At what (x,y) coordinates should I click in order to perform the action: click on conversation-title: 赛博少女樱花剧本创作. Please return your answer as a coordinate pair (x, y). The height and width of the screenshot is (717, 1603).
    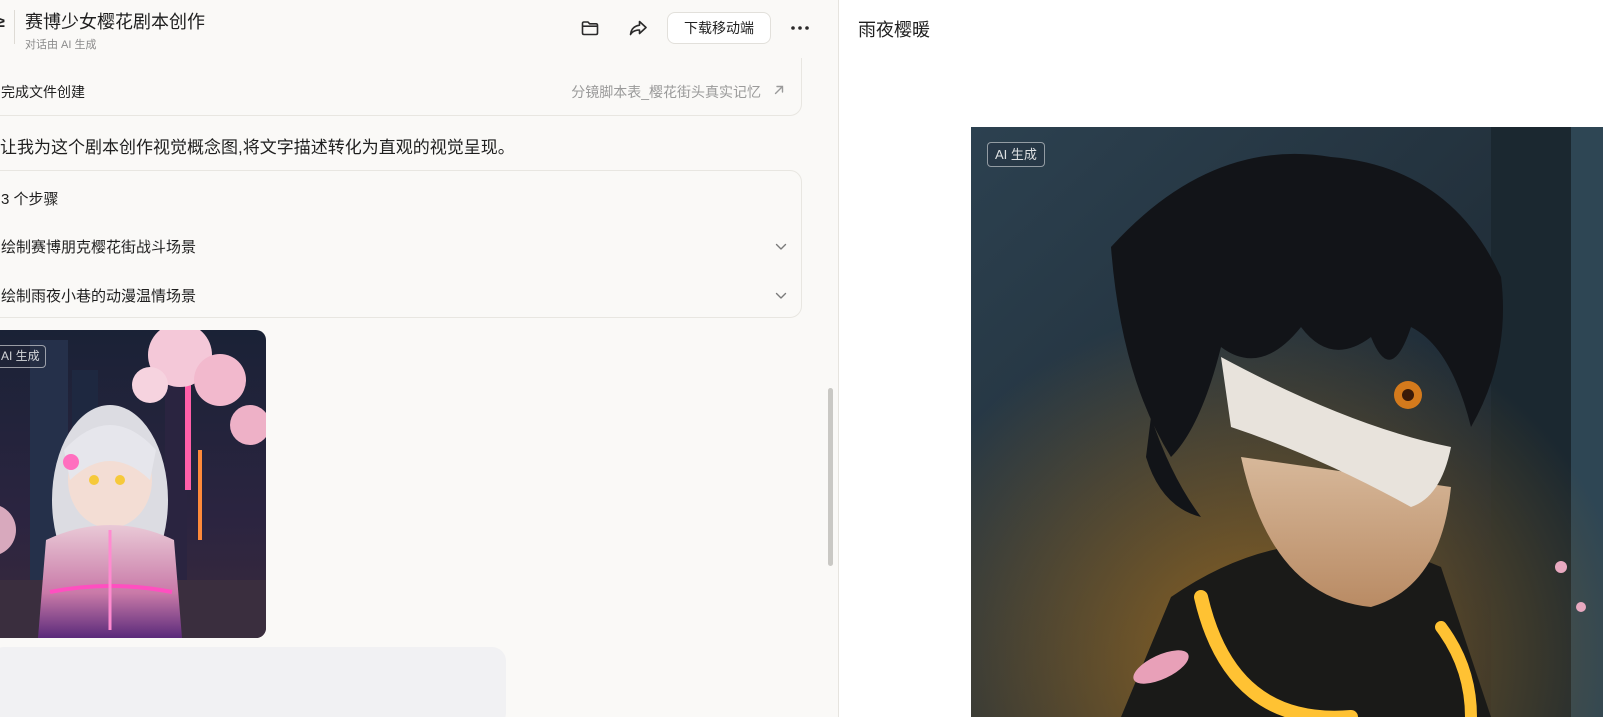
    Looking at the image, I should click on (115, 21).